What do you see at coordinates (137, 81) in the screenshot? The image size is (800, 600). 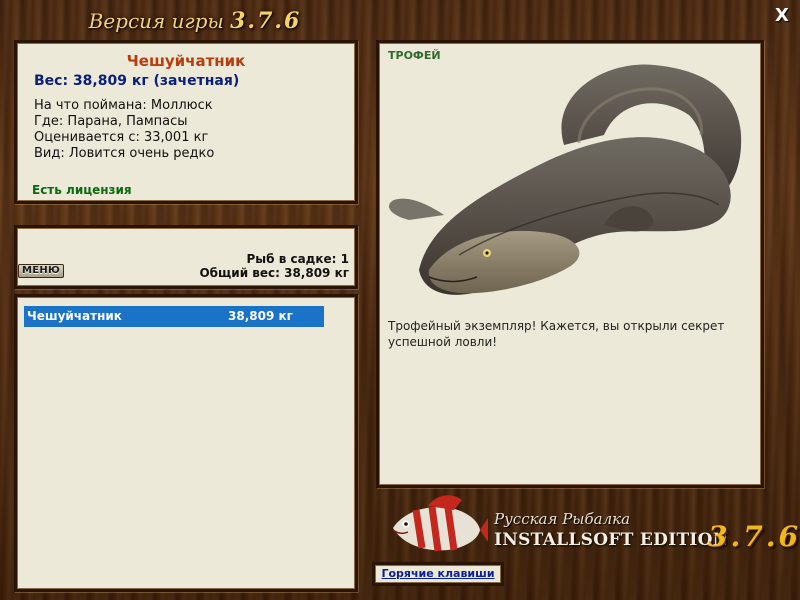 I see `fish-weight: Вес: 38,809 кг (зачетная)` at bounding box center [137, 81].